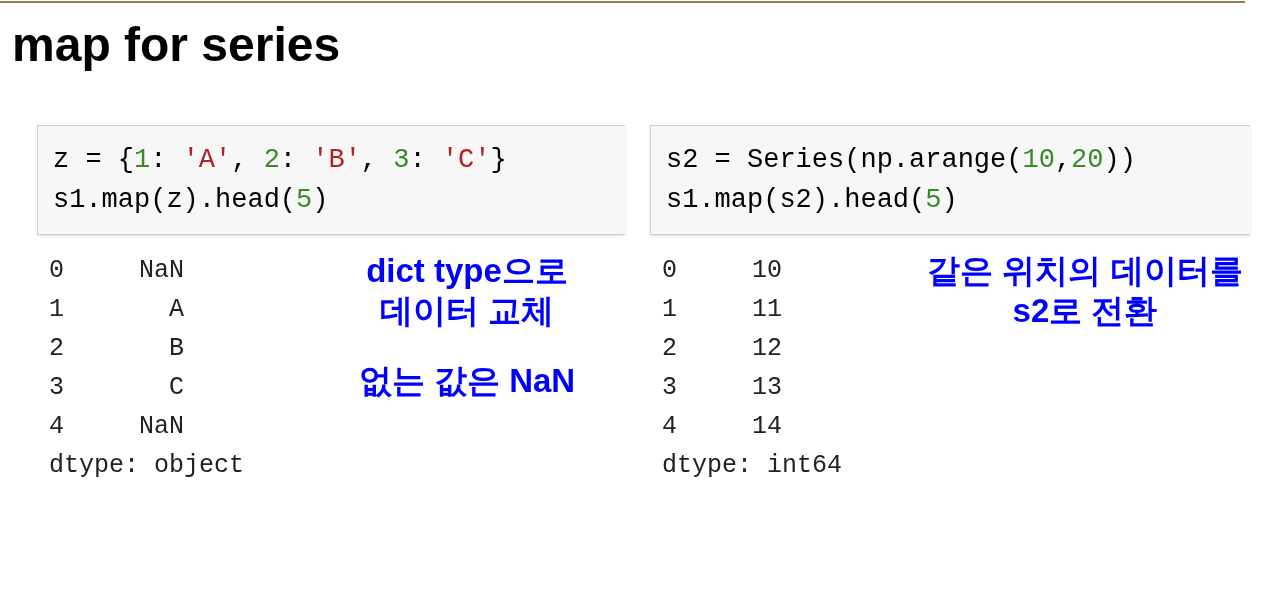  I want to click on annotation-text: 없는 값은 NaN, so click(467, 381).